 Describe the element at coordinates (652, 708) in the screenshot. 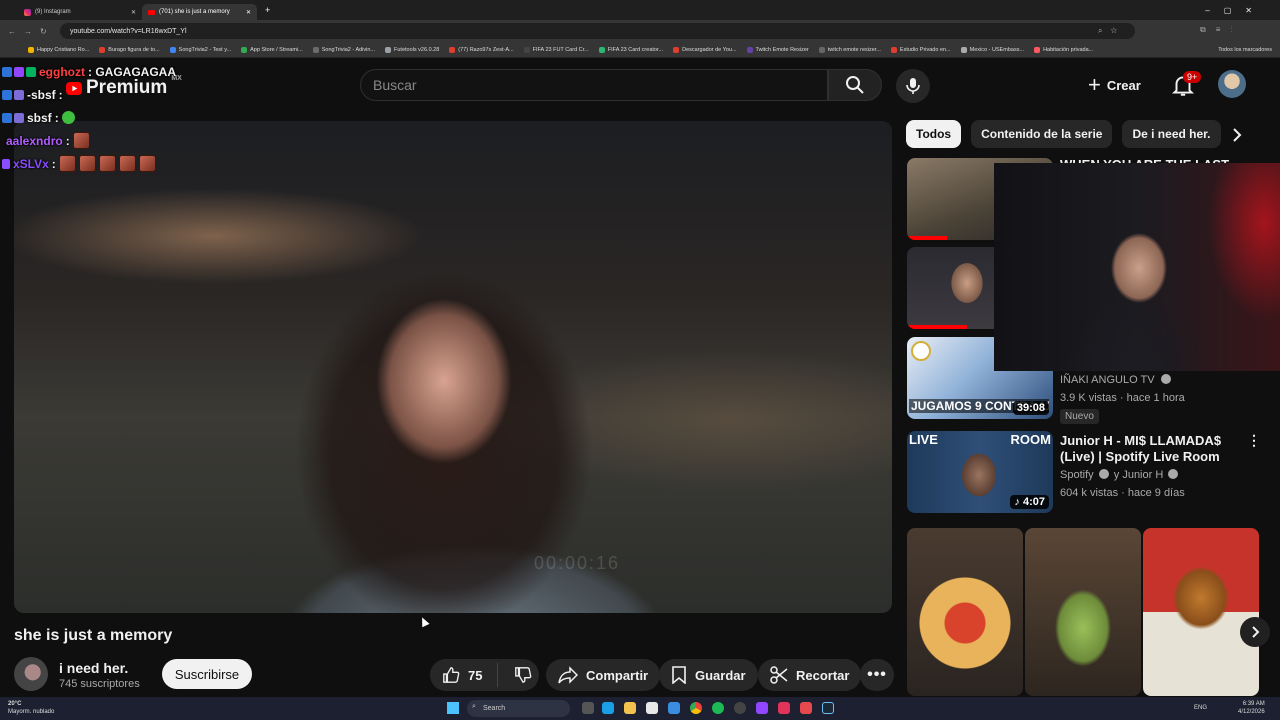

I see `store-icon` at that location.